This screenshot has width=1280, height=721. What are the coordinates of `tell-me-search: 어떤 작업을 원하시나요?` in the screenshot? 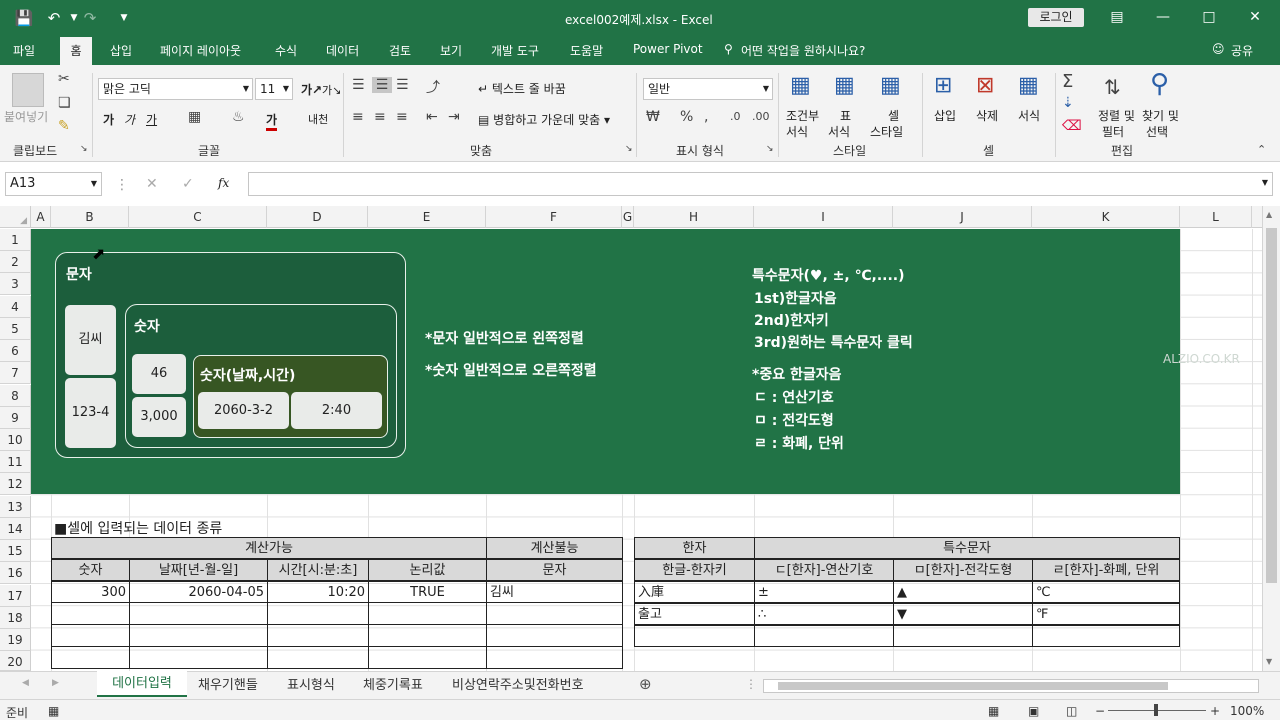 It's located at (803, 50).